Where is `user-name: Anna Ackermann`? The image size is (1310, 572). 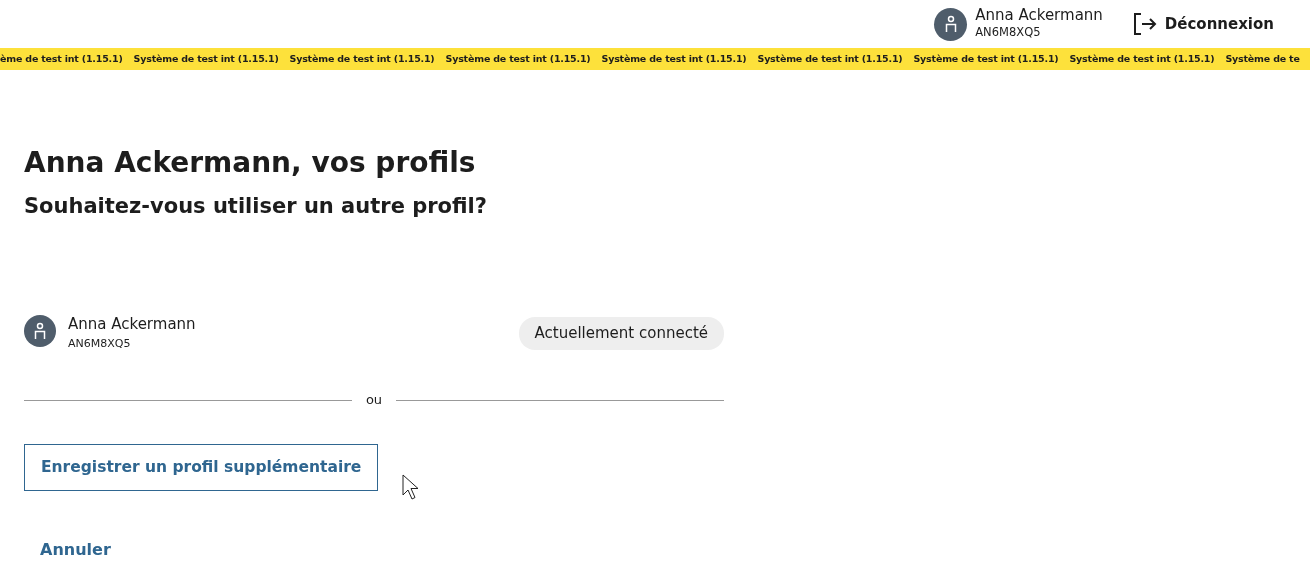
user-name: Anna Ackermann is located at coordinates (1039, 15).